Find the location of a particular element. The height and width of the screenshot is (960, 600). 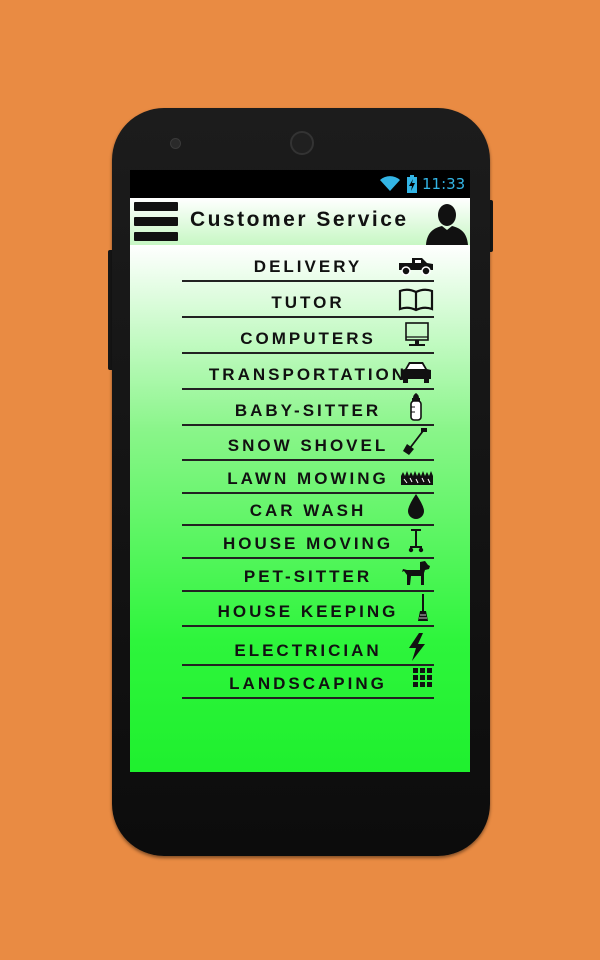

list-item-house-moving: HOUSE MOVING is located at coordinates (308, 541).